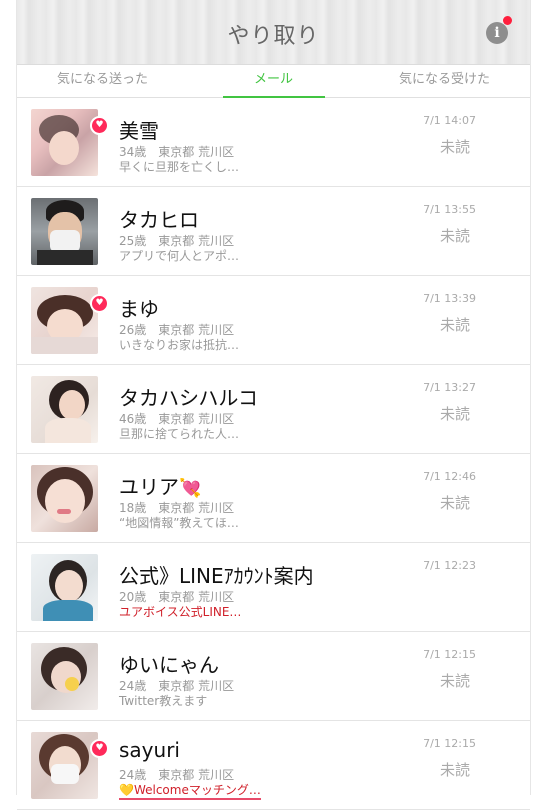  What do you see at coordinates (449, 565) in the screenshot?
I see `message-time: 7/1 12:23` at bounding box center [449, 565].